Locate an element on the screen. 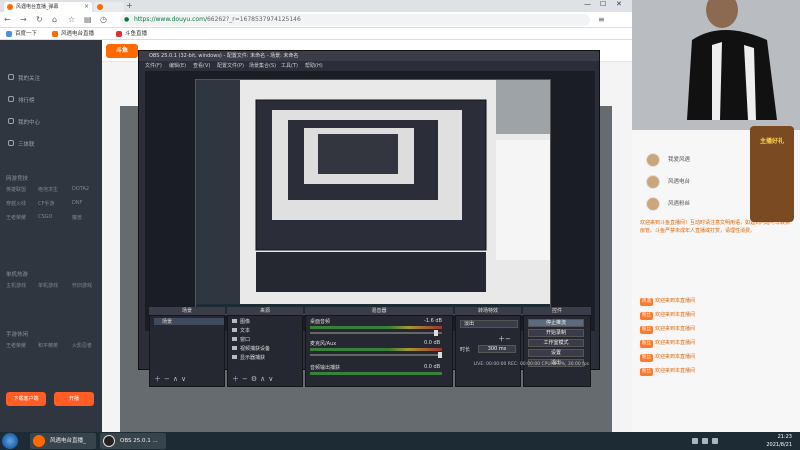 The image size is (800, 450). sidebar-item-center: 我的中心 is located at coordinates (24, 122).